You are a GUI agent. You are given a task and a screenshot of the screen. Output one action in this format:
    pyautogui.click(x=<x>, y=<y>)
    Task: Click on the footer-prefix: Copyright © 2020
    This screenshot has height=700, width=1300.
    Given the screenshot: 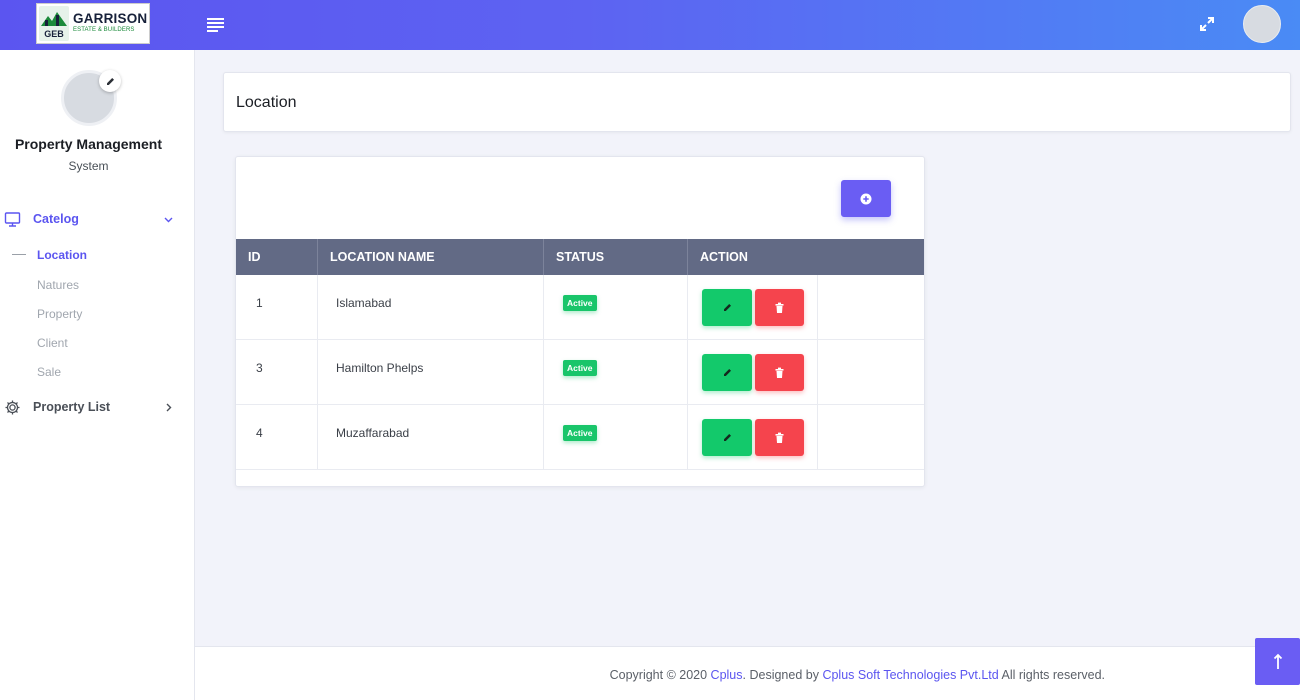 What is the action you would take?
    pyautogui.click(x=660, y=675)
    